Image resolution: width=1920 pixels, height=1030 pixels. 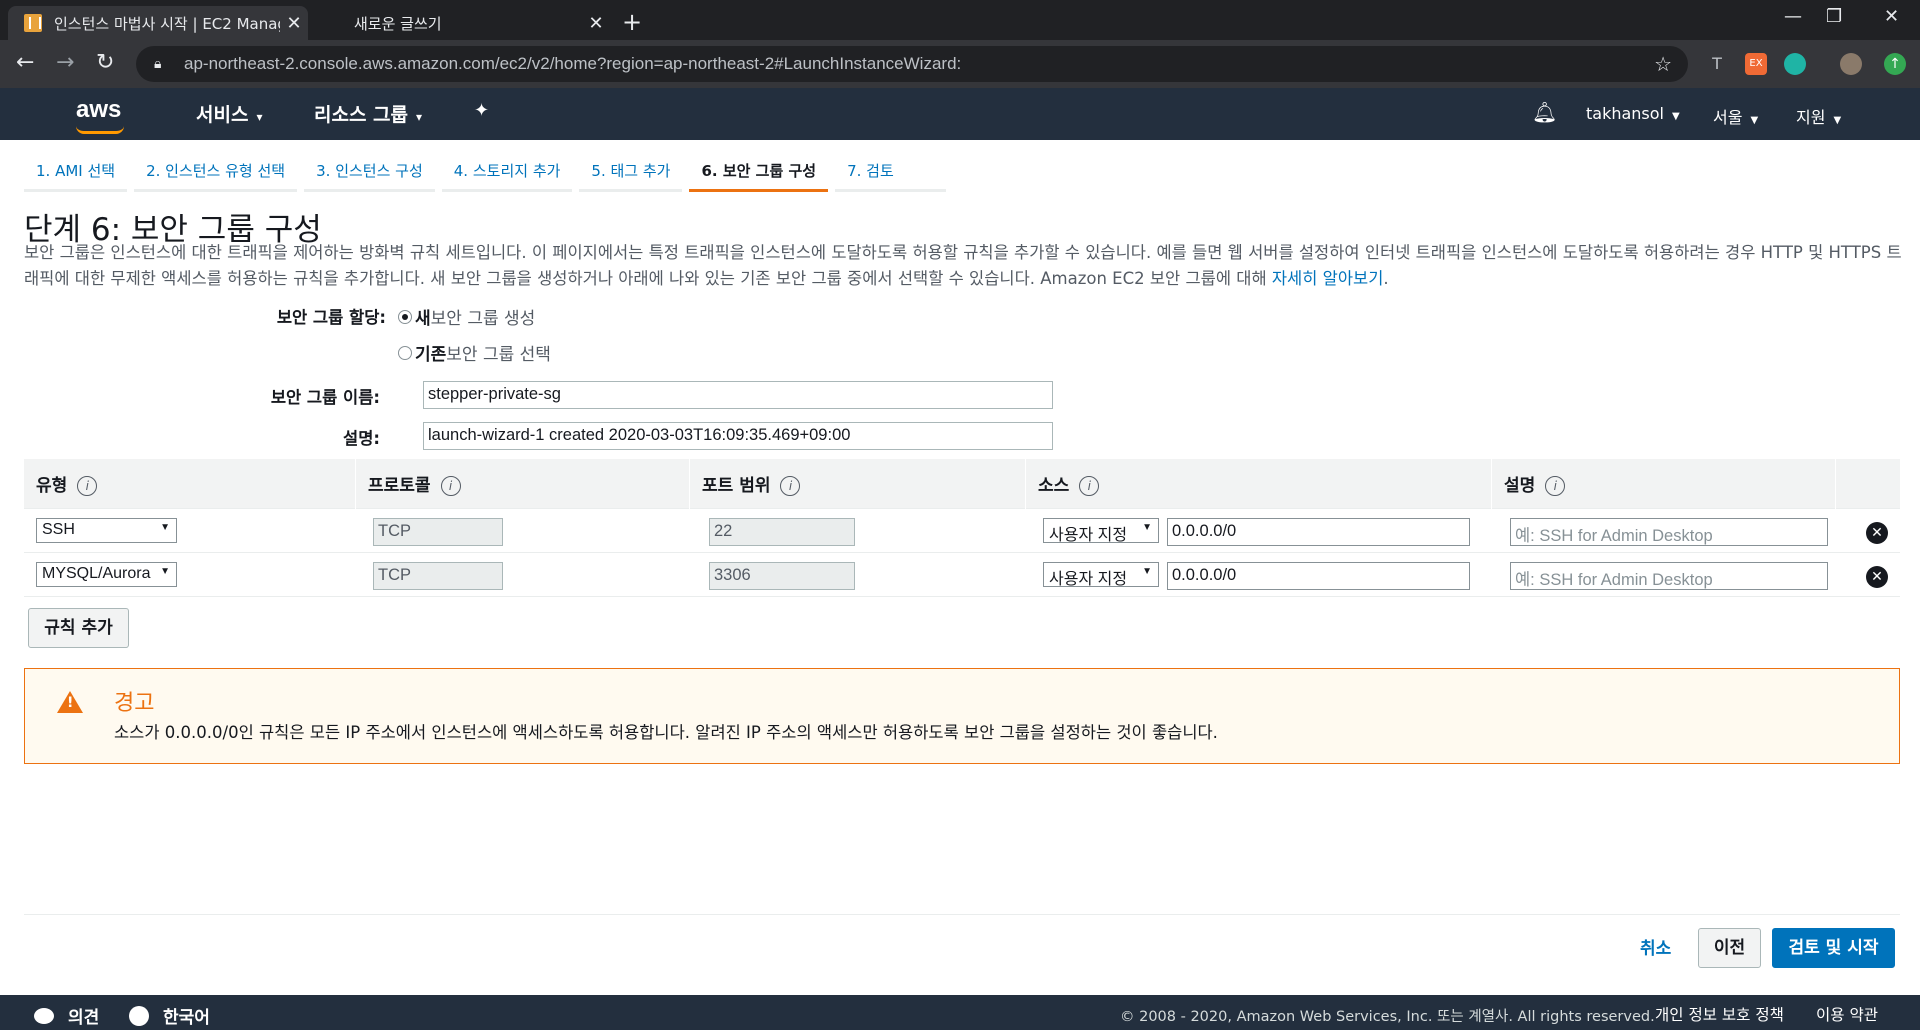 I want to click on aws-favicon-icon, so click(x=33, y=23).